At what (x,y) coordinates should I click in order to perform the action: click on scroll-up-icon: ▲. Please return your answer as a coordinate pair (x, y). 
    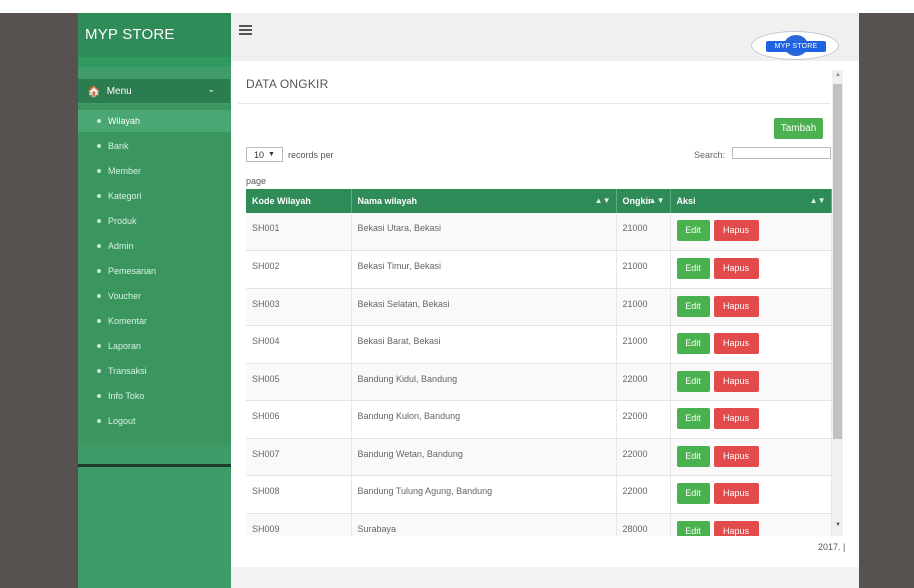
    Looking at the image, I should click on (838, 75).